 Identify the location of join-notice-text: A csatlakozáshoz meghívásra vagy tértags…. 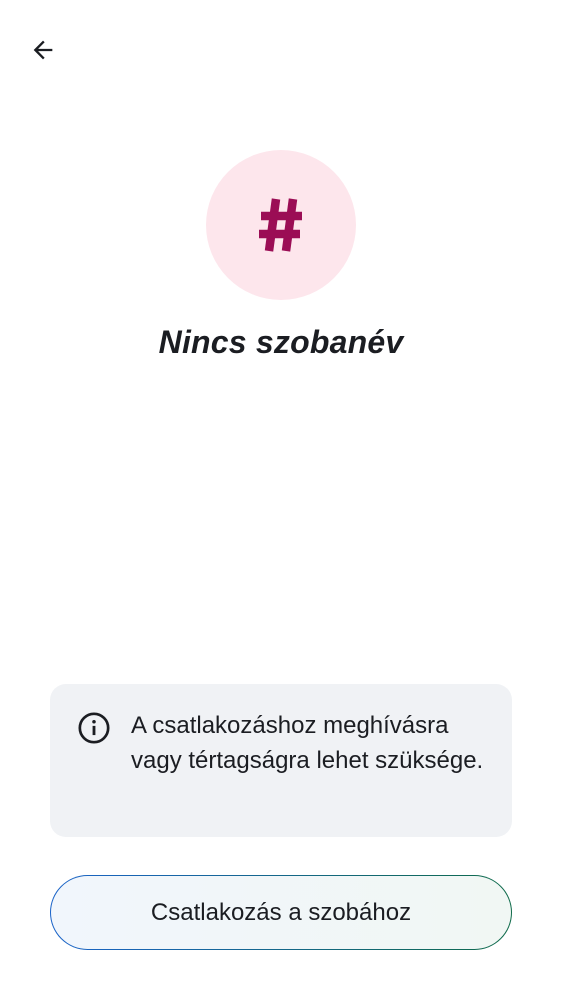
(307, 743).